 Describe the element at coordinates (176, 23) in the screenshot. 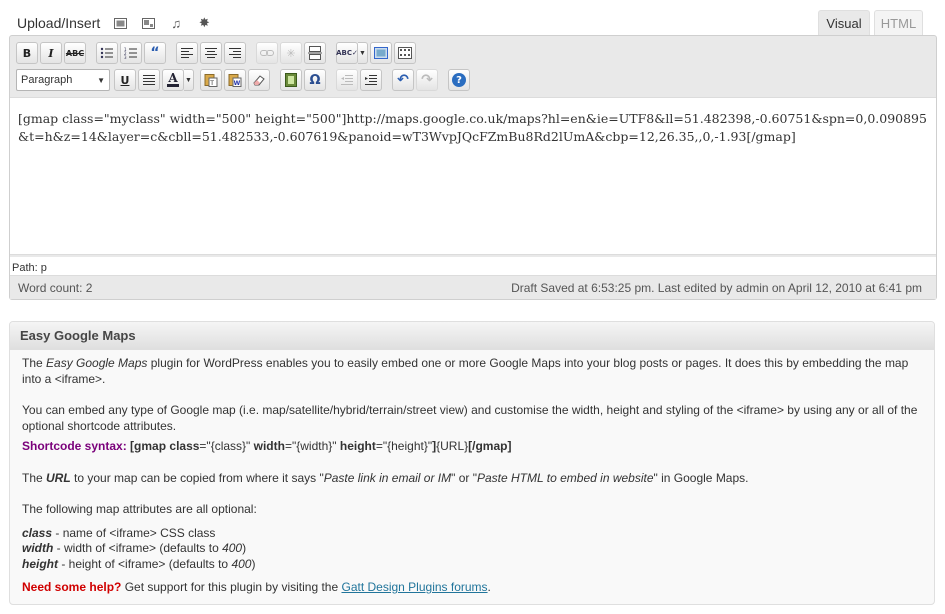

I see `add-audio-icon: ♫` at that location.